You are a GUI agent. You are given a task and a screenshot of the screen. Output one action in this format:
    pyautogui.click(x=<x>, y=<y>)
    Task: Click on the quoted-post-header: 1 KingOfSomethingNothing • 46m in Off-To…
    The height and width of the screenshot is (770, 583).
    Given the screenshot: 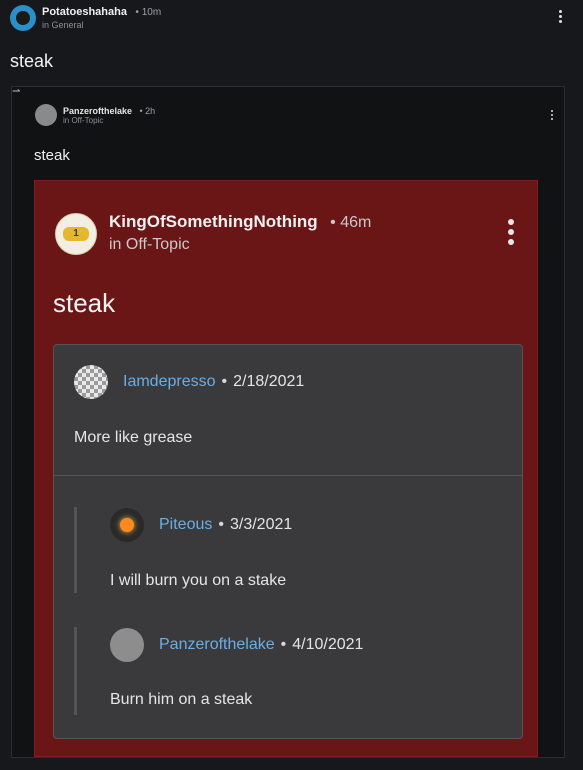 What is the action you would take?
    pyautogui.click(x=213, y=233)
    